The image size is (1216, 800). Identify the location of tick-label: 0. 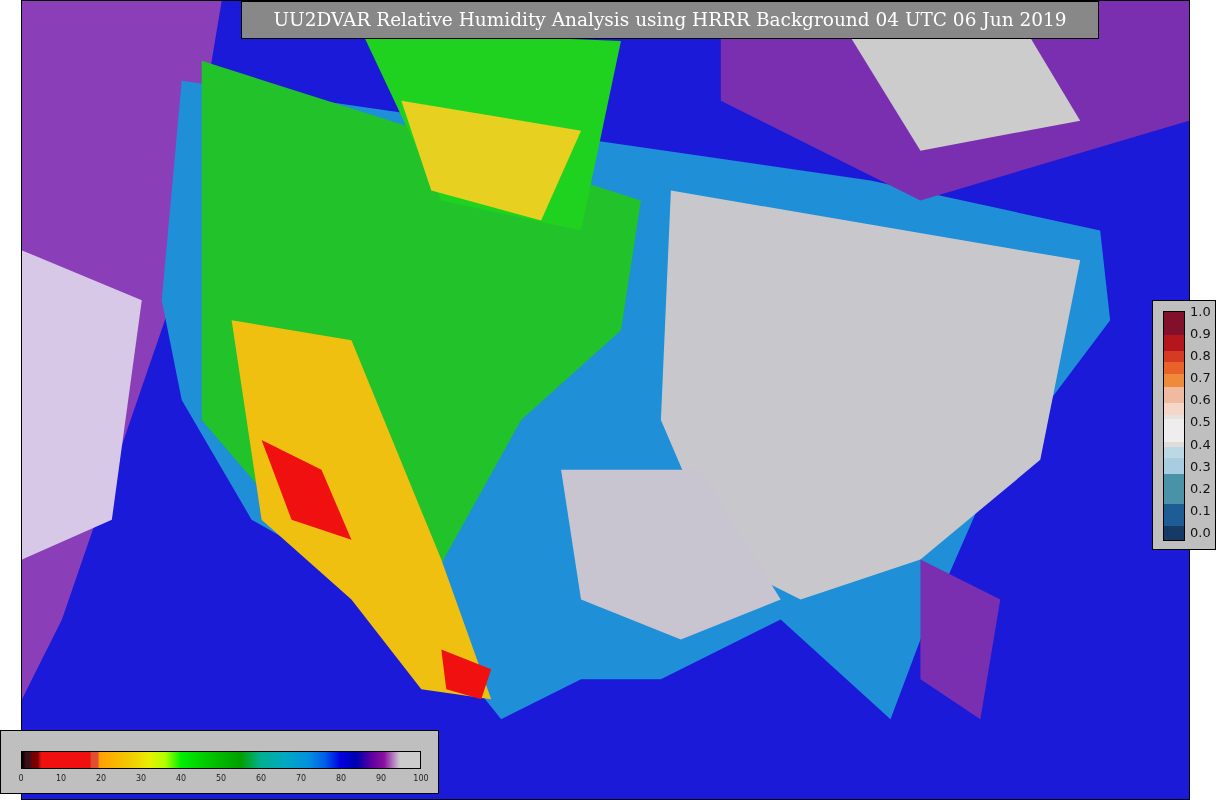
(21, 778).